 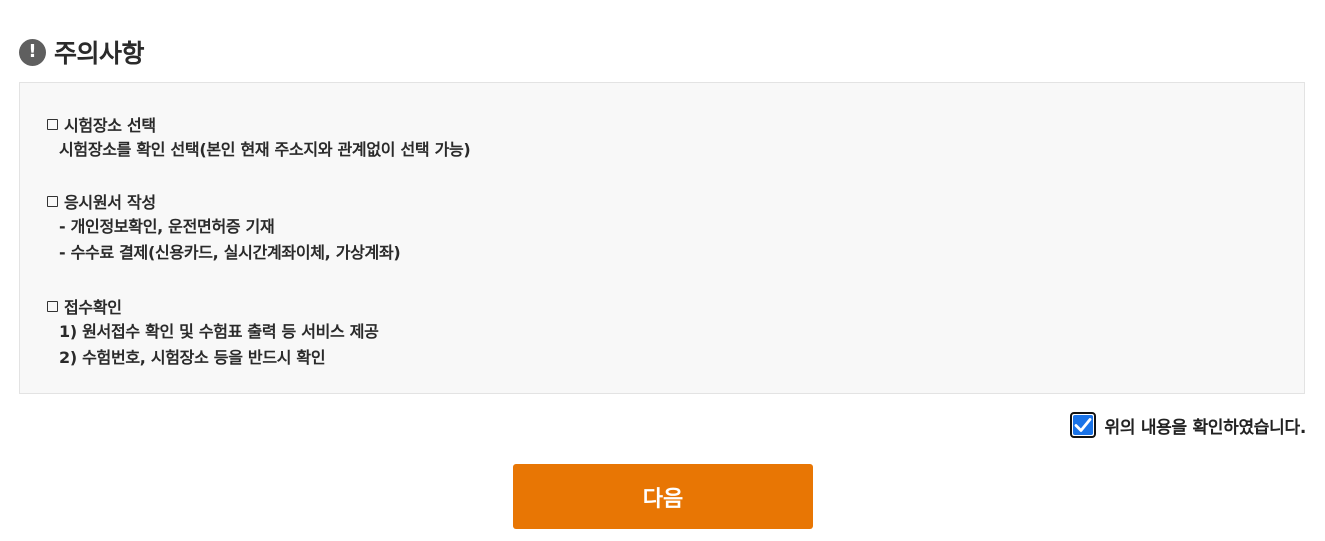 I want to click on confirm-checkbox, so click(x=1082, y=425).